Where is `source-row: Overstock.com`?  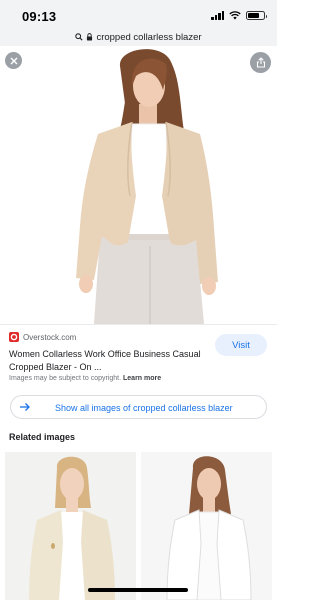 source-row: Overstock.com is located at coordinates (42, 337).